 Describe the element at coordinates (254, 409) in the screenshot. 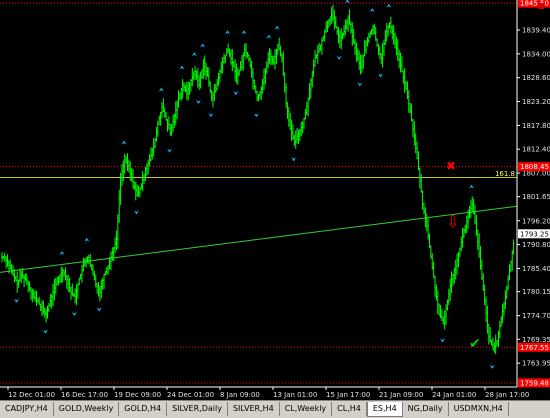

I see `tab-silver-h4: SILVER,H4` at that location.